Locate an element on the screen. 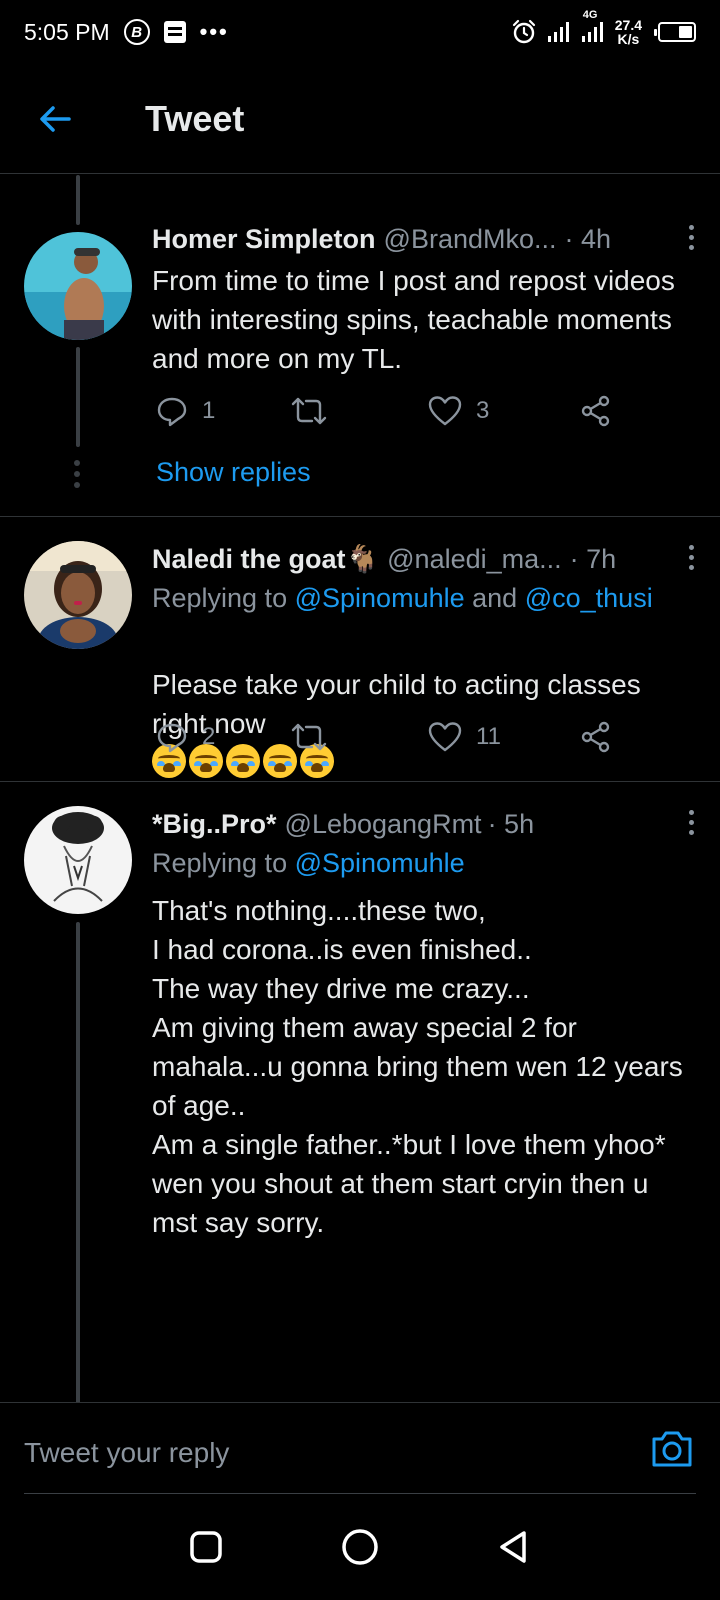 This screenshot has height=1600, width=720. system-navigation-bar is located at coordinates (360, 1547).